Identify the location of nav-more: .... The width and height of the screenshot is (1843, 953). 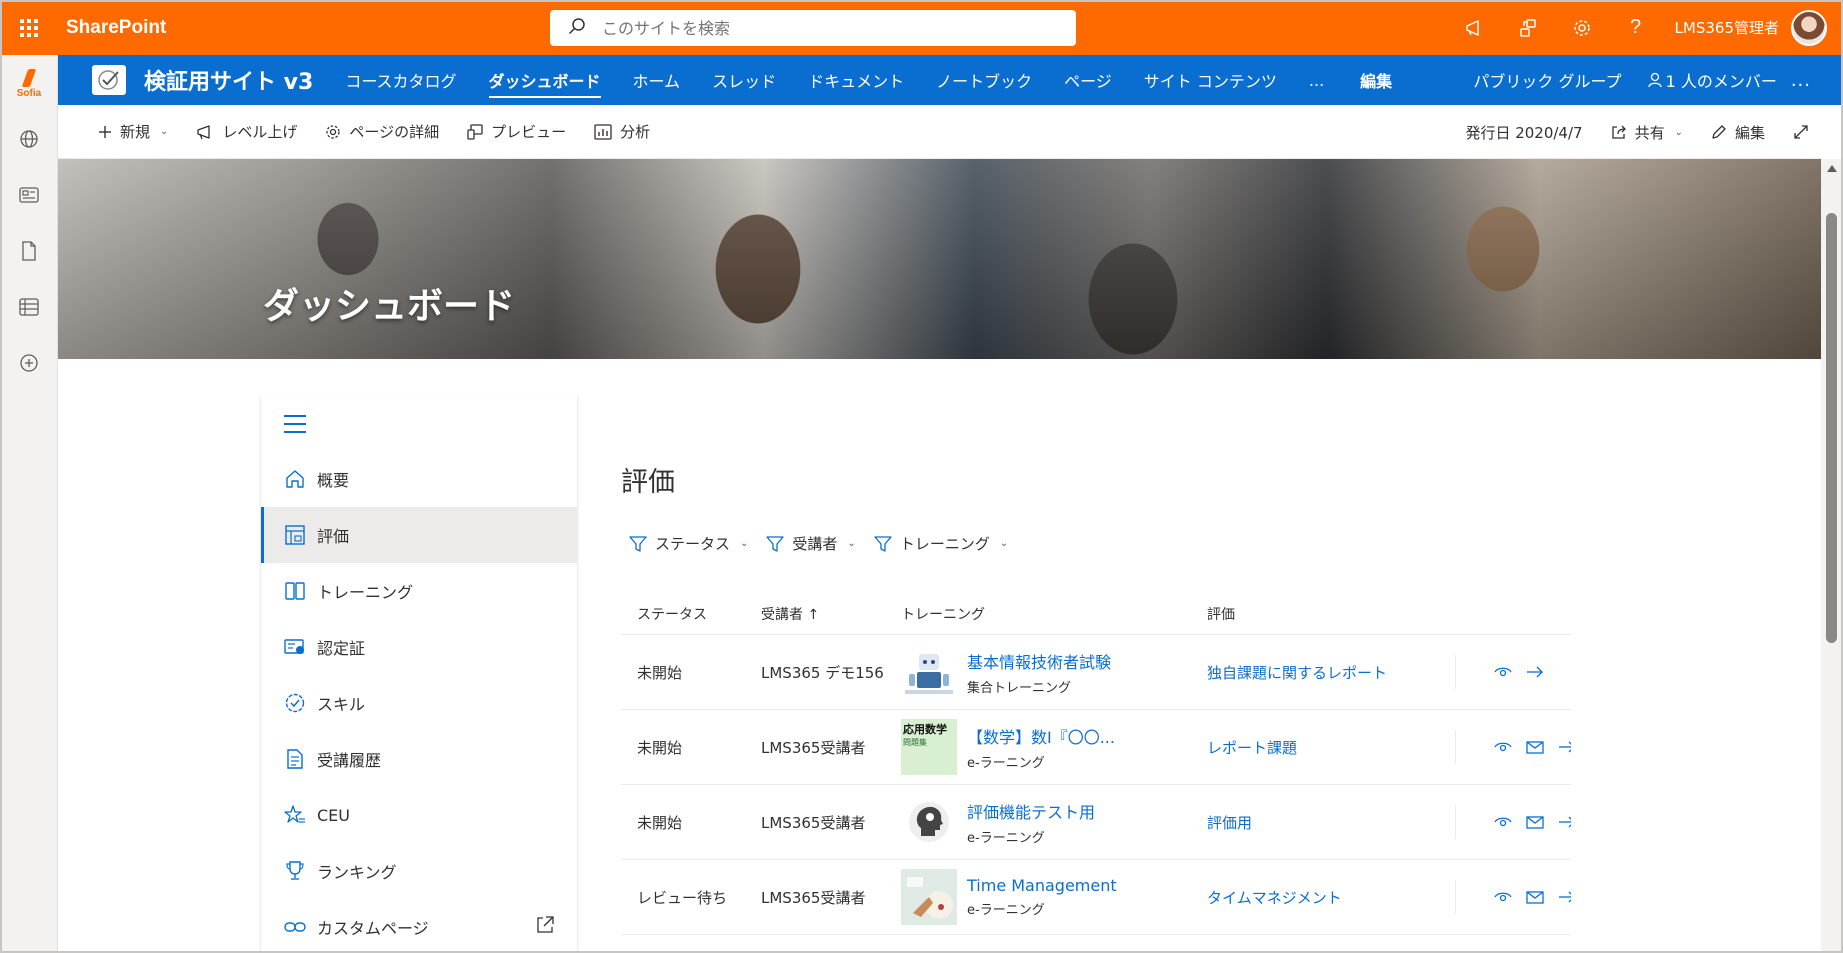
(1316, 80).